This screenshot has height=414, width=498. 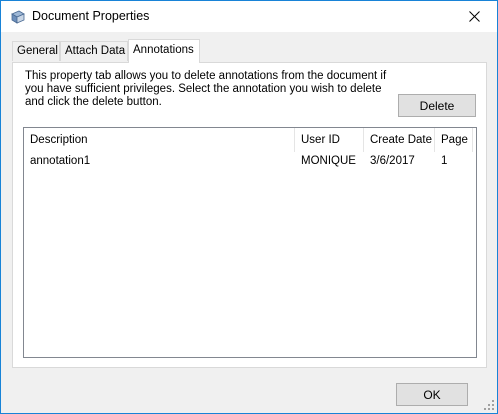 What do you see at coordinates (399, 140) in the screenshot?
I see `column-header-create-date: Create Date` at bounding box center [399, 140].